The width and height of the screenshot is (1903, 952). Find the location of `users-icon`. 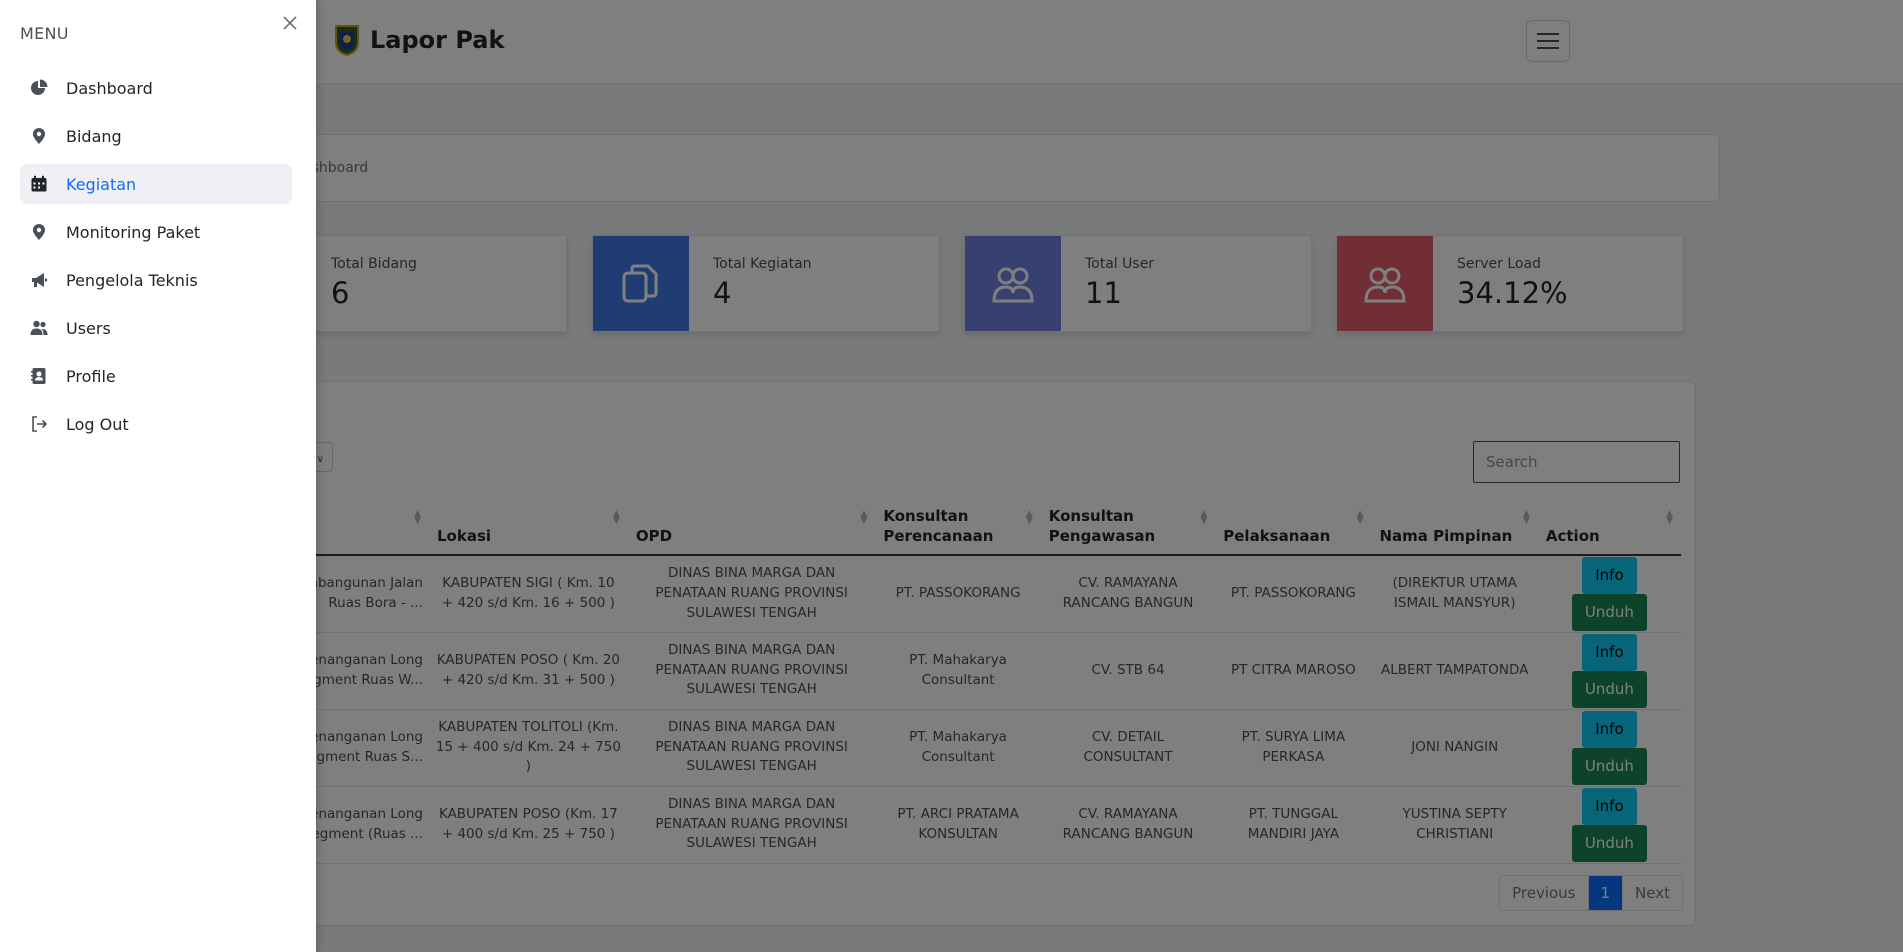

users-icon is located at coordinates (39, 328).